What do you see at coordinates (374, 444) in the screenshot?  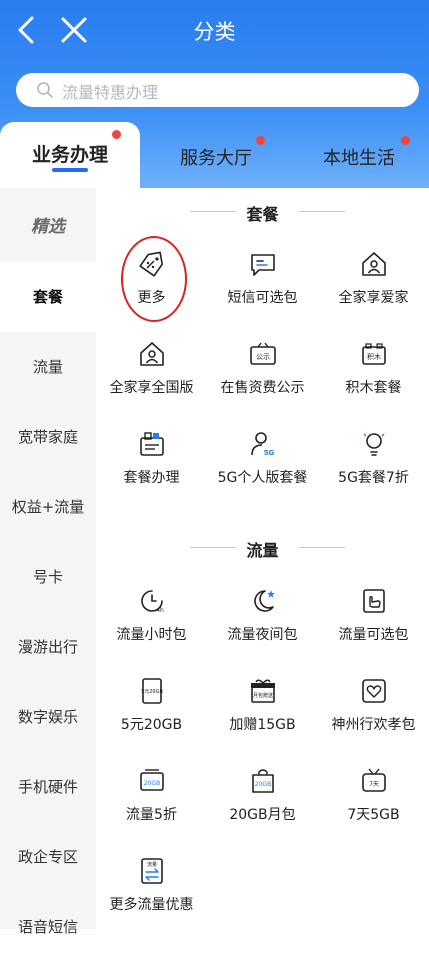 I see `lightbulb-icon` at bounding box center [374, 444].